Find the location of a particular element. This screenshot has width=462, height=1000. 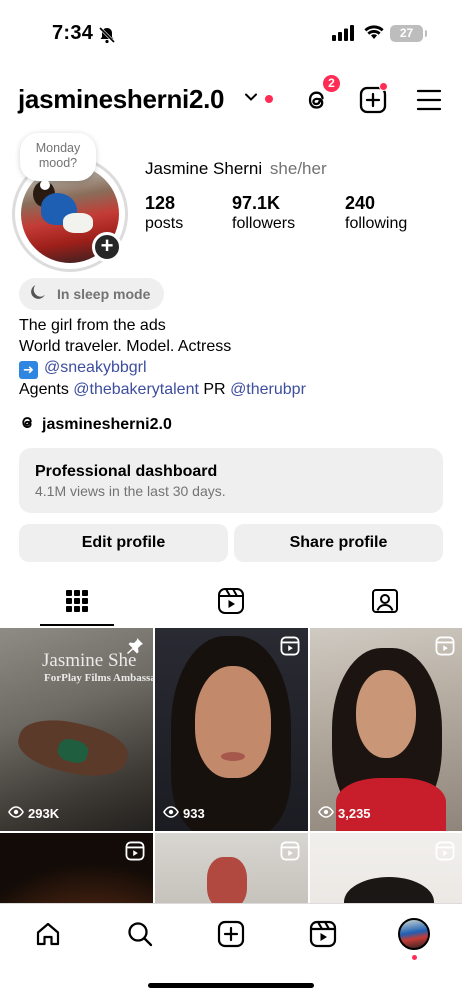

dashboard-subtitle: 4.1M views in the last 30 days. is located at coordinates (130, 491).